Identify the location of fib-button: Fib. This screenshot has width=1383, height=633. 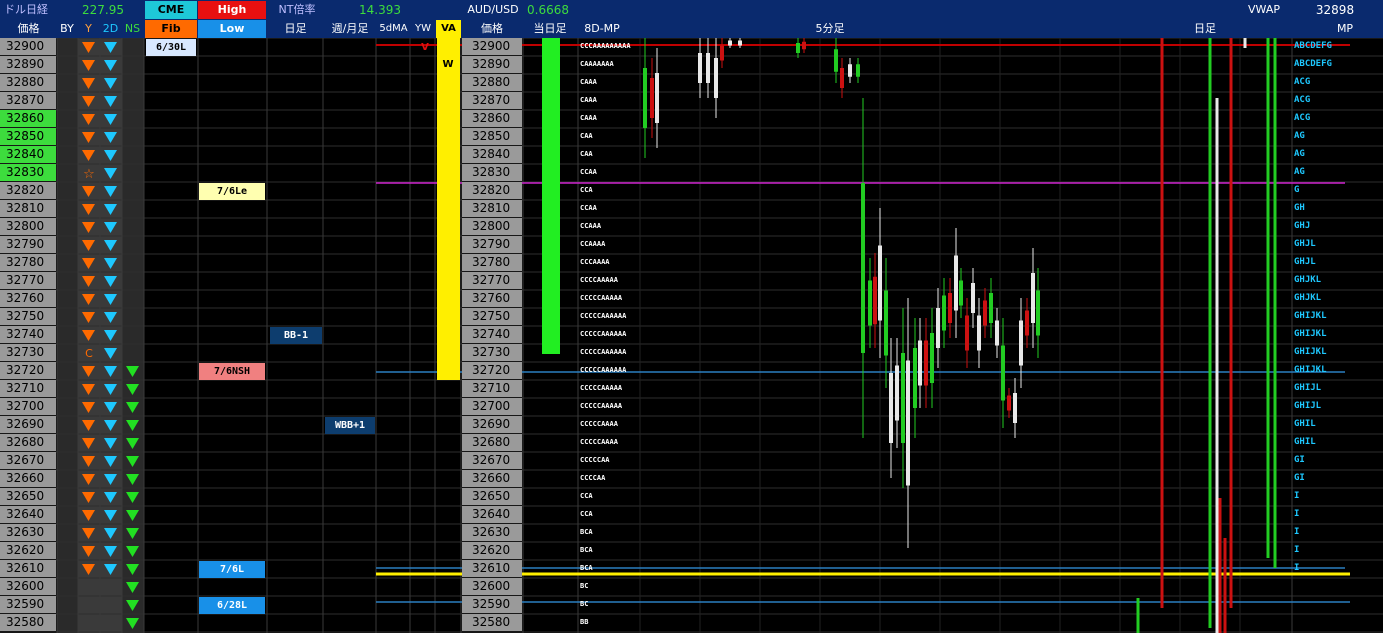
(171, 29).